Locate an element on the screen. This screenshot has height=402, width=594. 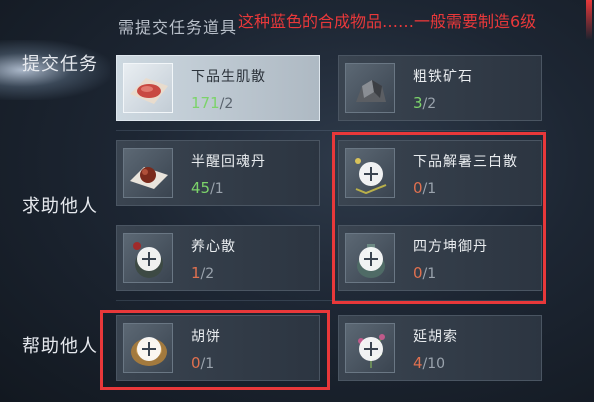
item-name: 延胡索 is located at coordinates (435, 337).